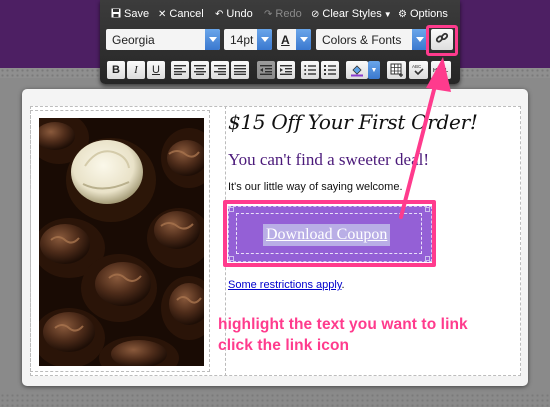 This screenshot has width=550, height=407. Describe the element at coordinates (239, 14) in the screenshot. I see `undo-label: Undo` at that location.